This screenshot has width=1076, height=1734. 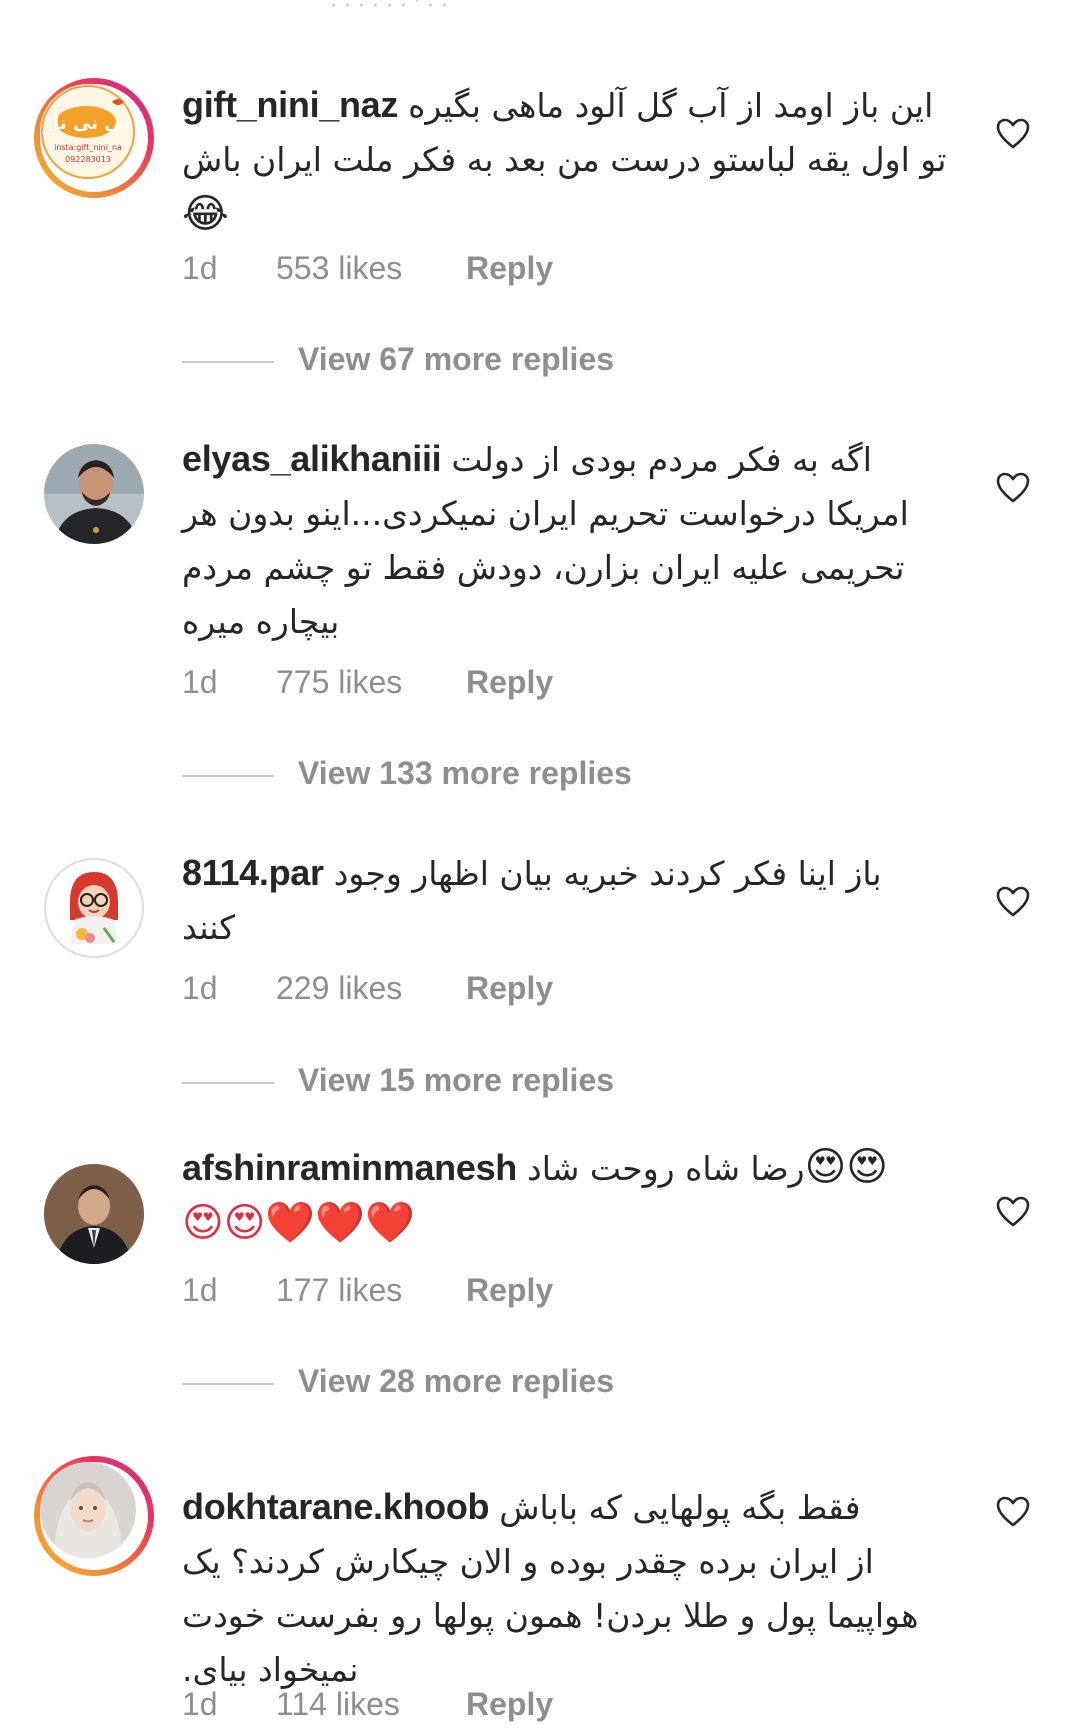 What do you see at coordinates (312, 459) in the screenshot?
I see `comment-username: elyas_alikhaniii` at bounding box center [312, 459].